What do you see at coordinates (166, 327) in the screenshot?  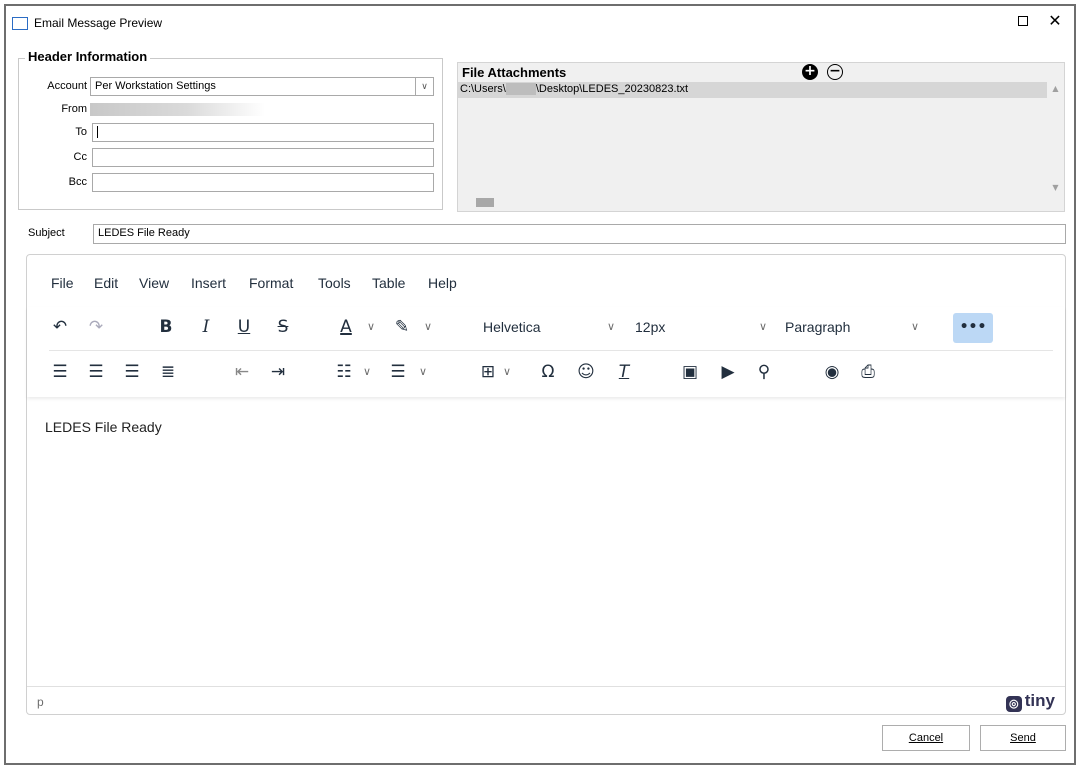 I see `bold-icon: B` at bounding box center [166, 327].